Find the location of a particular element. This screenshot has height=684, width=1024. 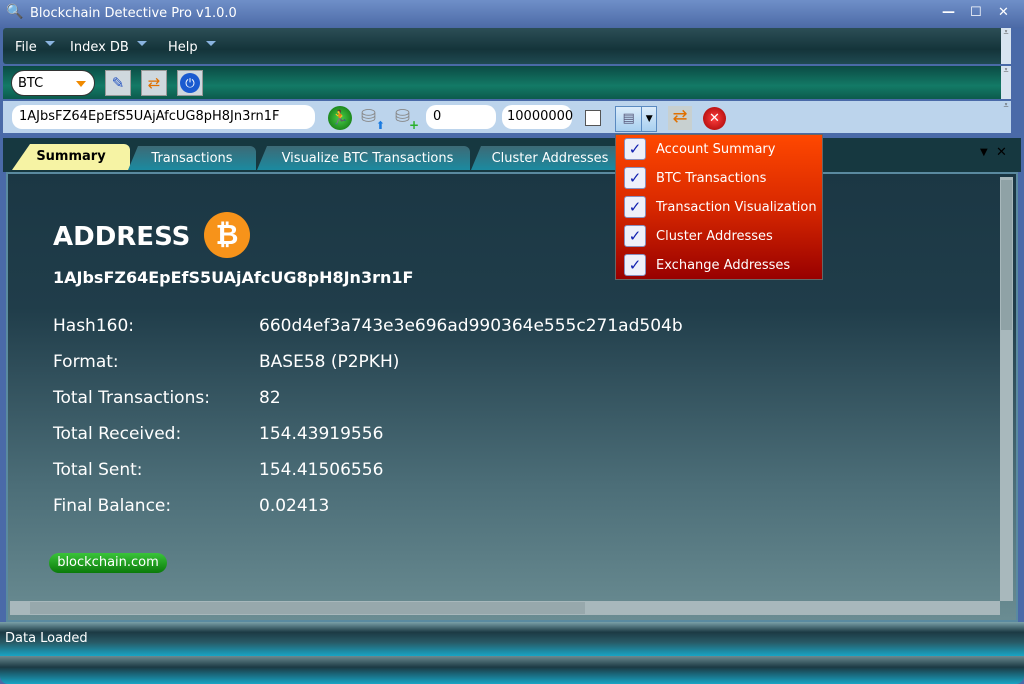

edit-pencil-button: ✎ is located at coordinates (118, 83).